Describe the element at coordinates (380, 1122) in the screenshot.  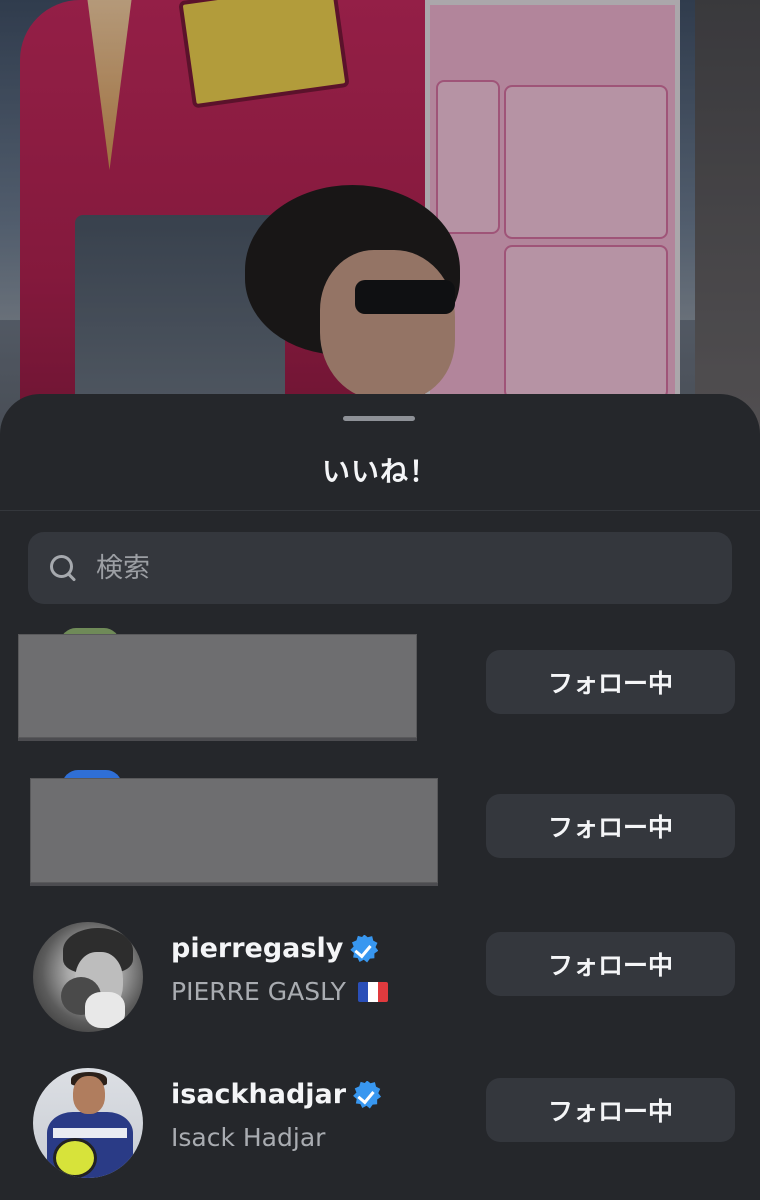
I see `list-item: isackhadjar Isack Hadjar フォロー中` at that location.